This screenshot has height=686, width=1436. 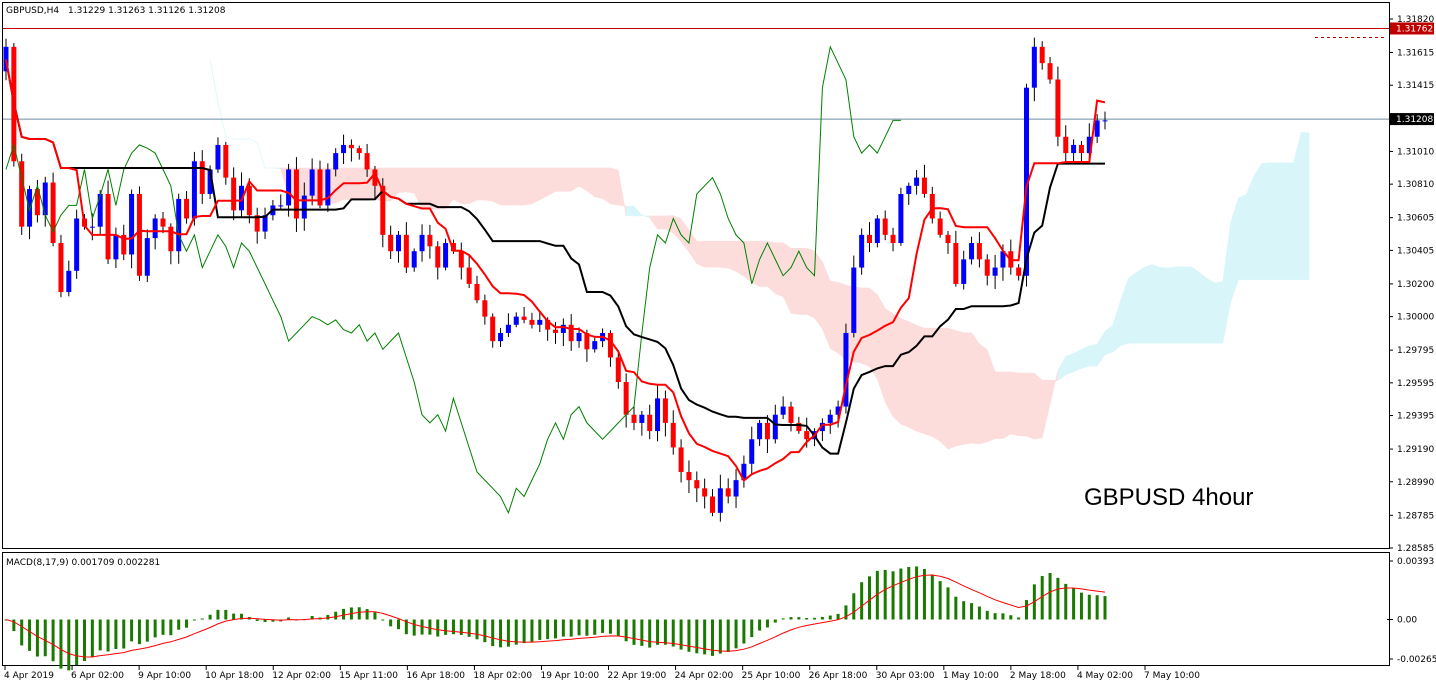 What do you see at coordinates (1415, 562) in the screenshot?
I see `macd-tick-label: 0.00393` at bounding box center [1415, 562].